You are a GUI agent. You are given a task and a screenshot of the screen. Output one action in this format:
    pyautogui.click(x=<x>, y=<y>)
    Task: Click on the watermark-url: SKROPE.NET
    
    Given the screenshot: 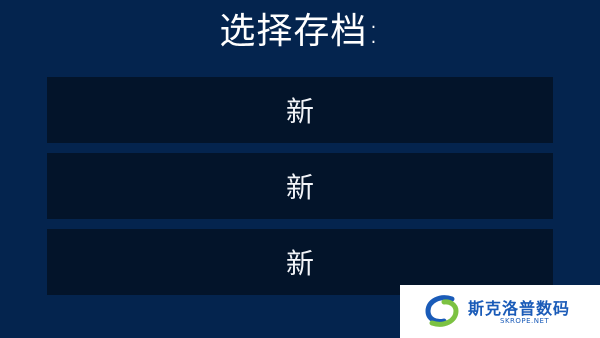 What is the action you would take?
    pyautogui.click(x=525, y=321)
    